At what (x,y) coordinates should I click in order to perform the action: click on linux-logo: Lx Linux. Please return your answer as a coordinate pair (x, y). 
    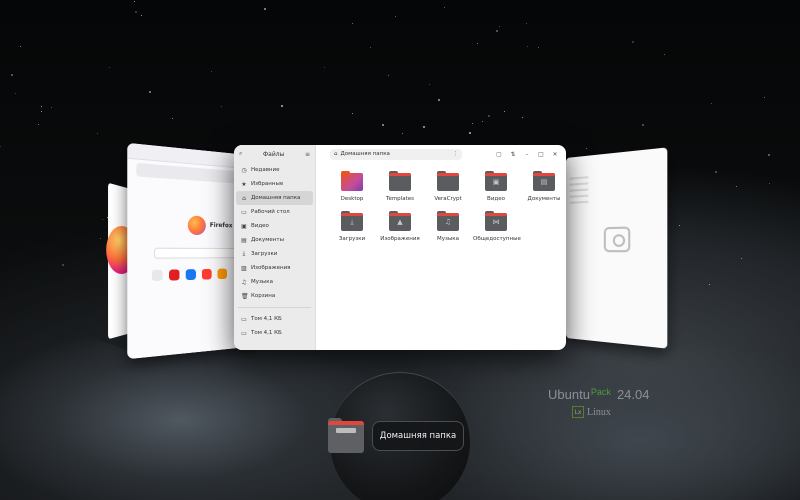
    Looking at the image, I should click on (591, 412).